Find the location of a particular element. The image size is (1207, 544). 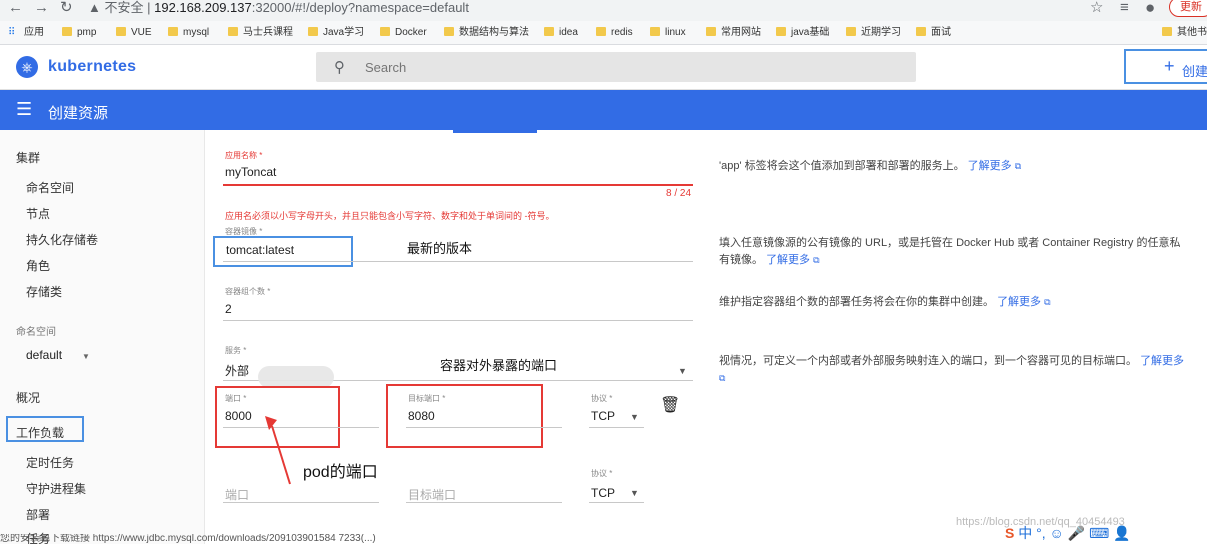

sidebar-item-storage-classes: 存储类 is located at coordinates (44, 291).